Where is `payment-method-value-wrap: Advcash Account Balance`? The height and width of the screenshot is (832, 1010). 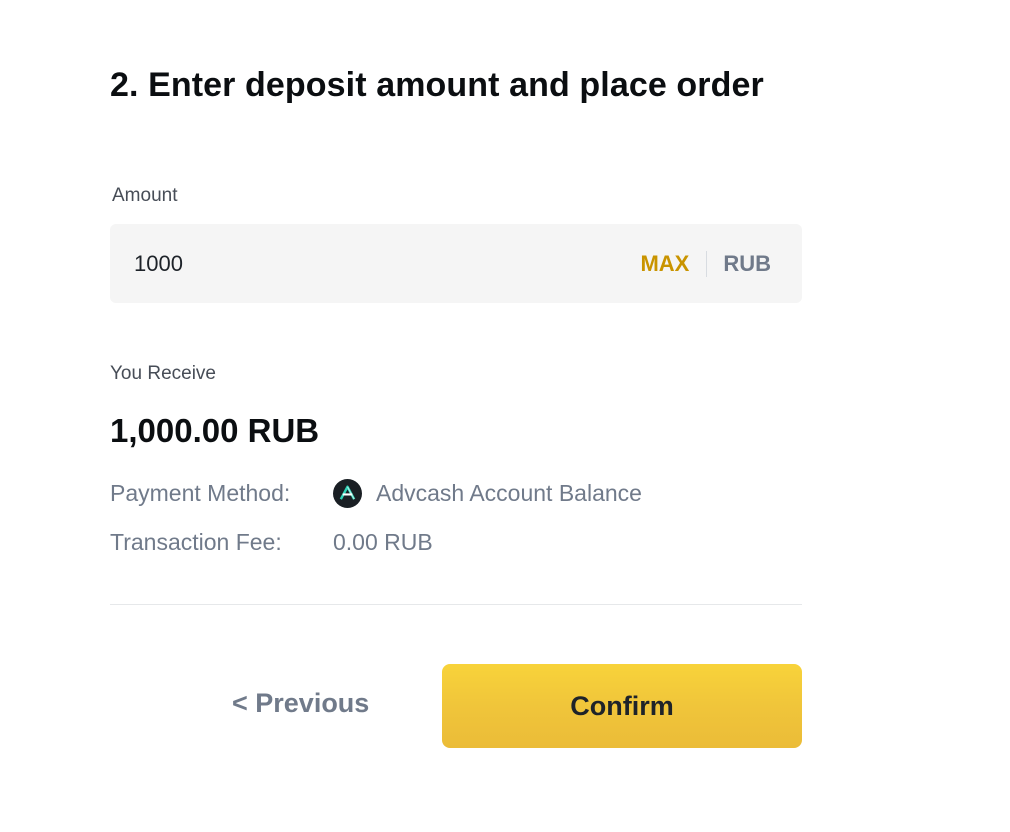 payment-method-value-wrap: Advcash Account Balance is located at coordinates (487, 493).